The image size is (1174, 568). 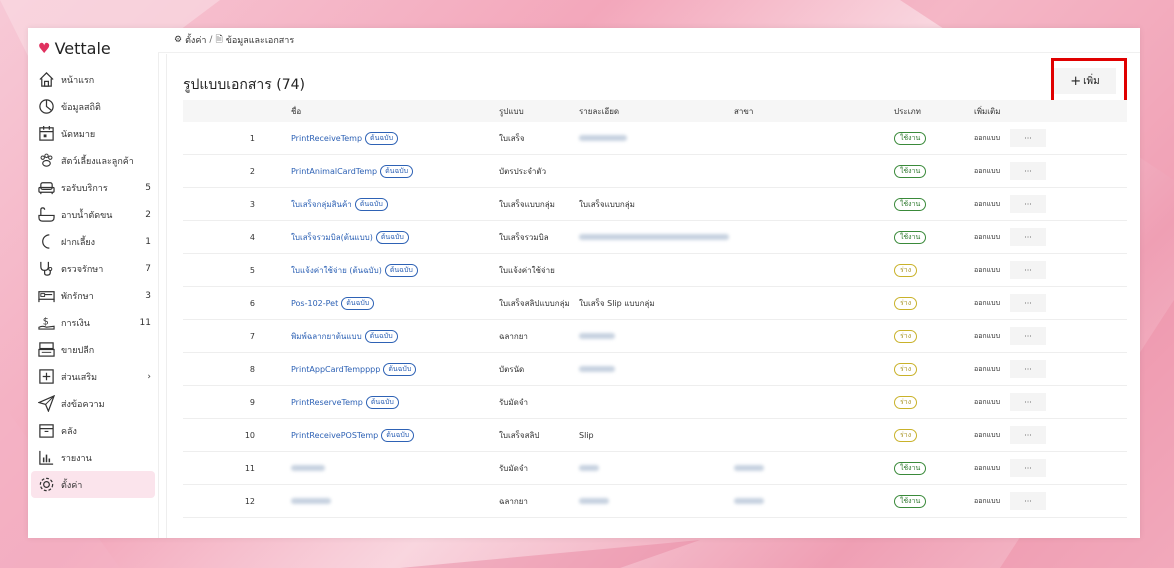 I want to click on sidebar-item-10: $ การเงิน 11, so click(x=93, y=322).